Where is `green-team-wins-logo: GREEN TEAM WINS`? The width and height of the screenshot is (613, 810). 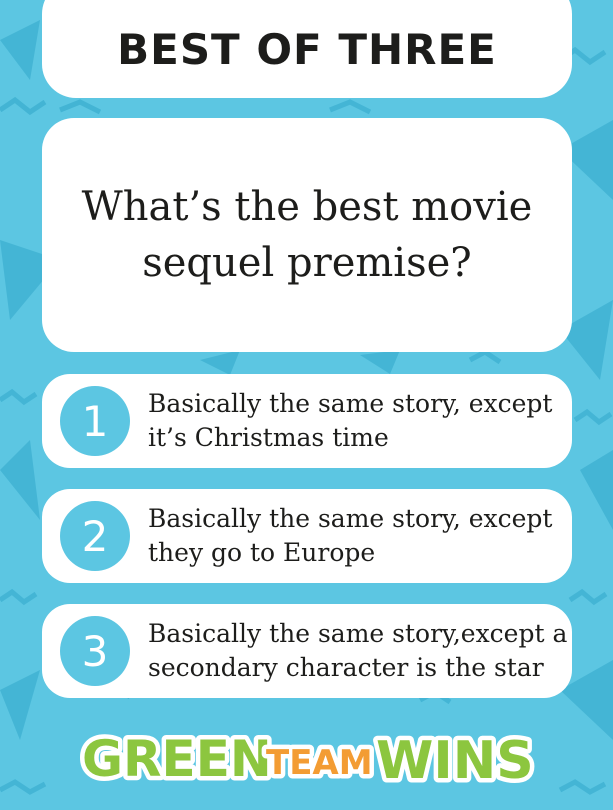
green-team-wins-logo: GREEN TEAM WINS is located at coordinates (309, 759).